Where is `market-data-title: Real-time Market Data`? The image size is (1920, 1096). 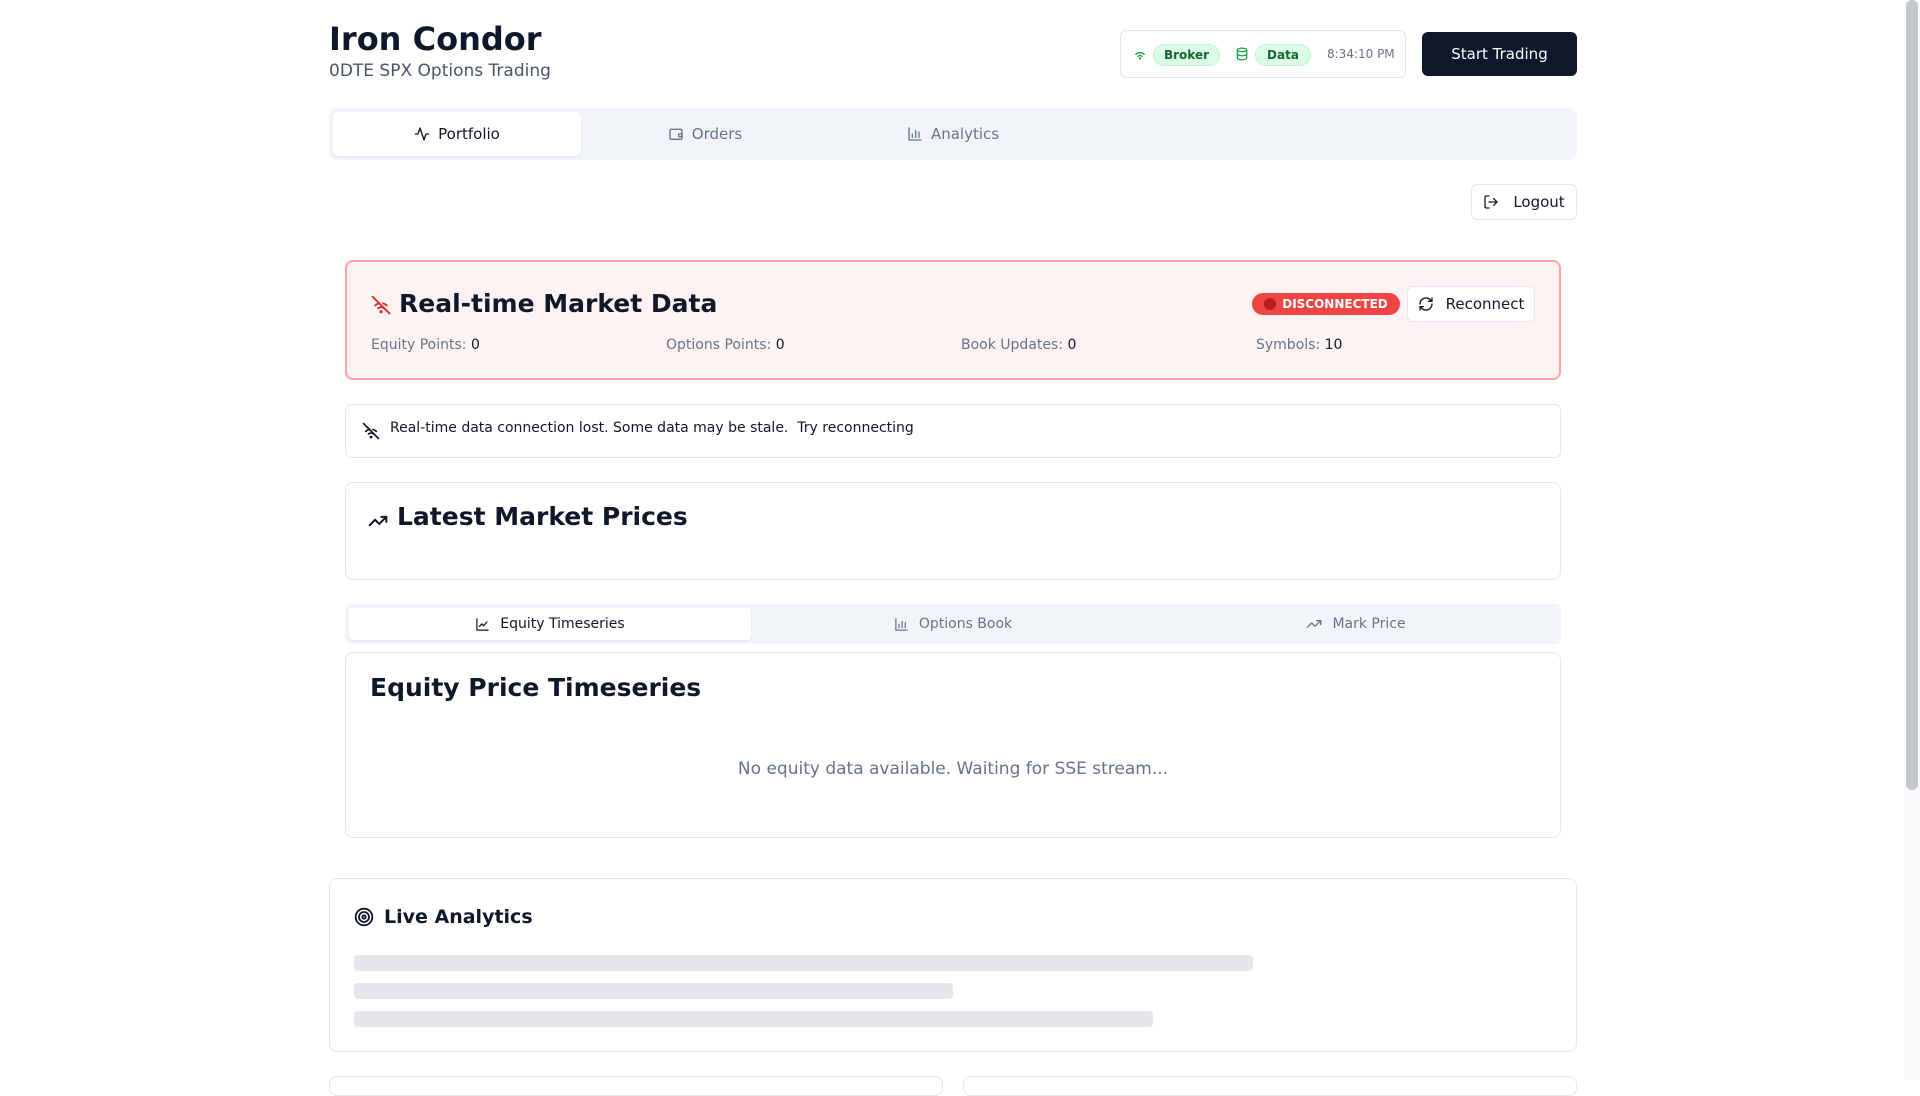 market-data-title: Real-time Market Data is located at coordinates (558, 303).